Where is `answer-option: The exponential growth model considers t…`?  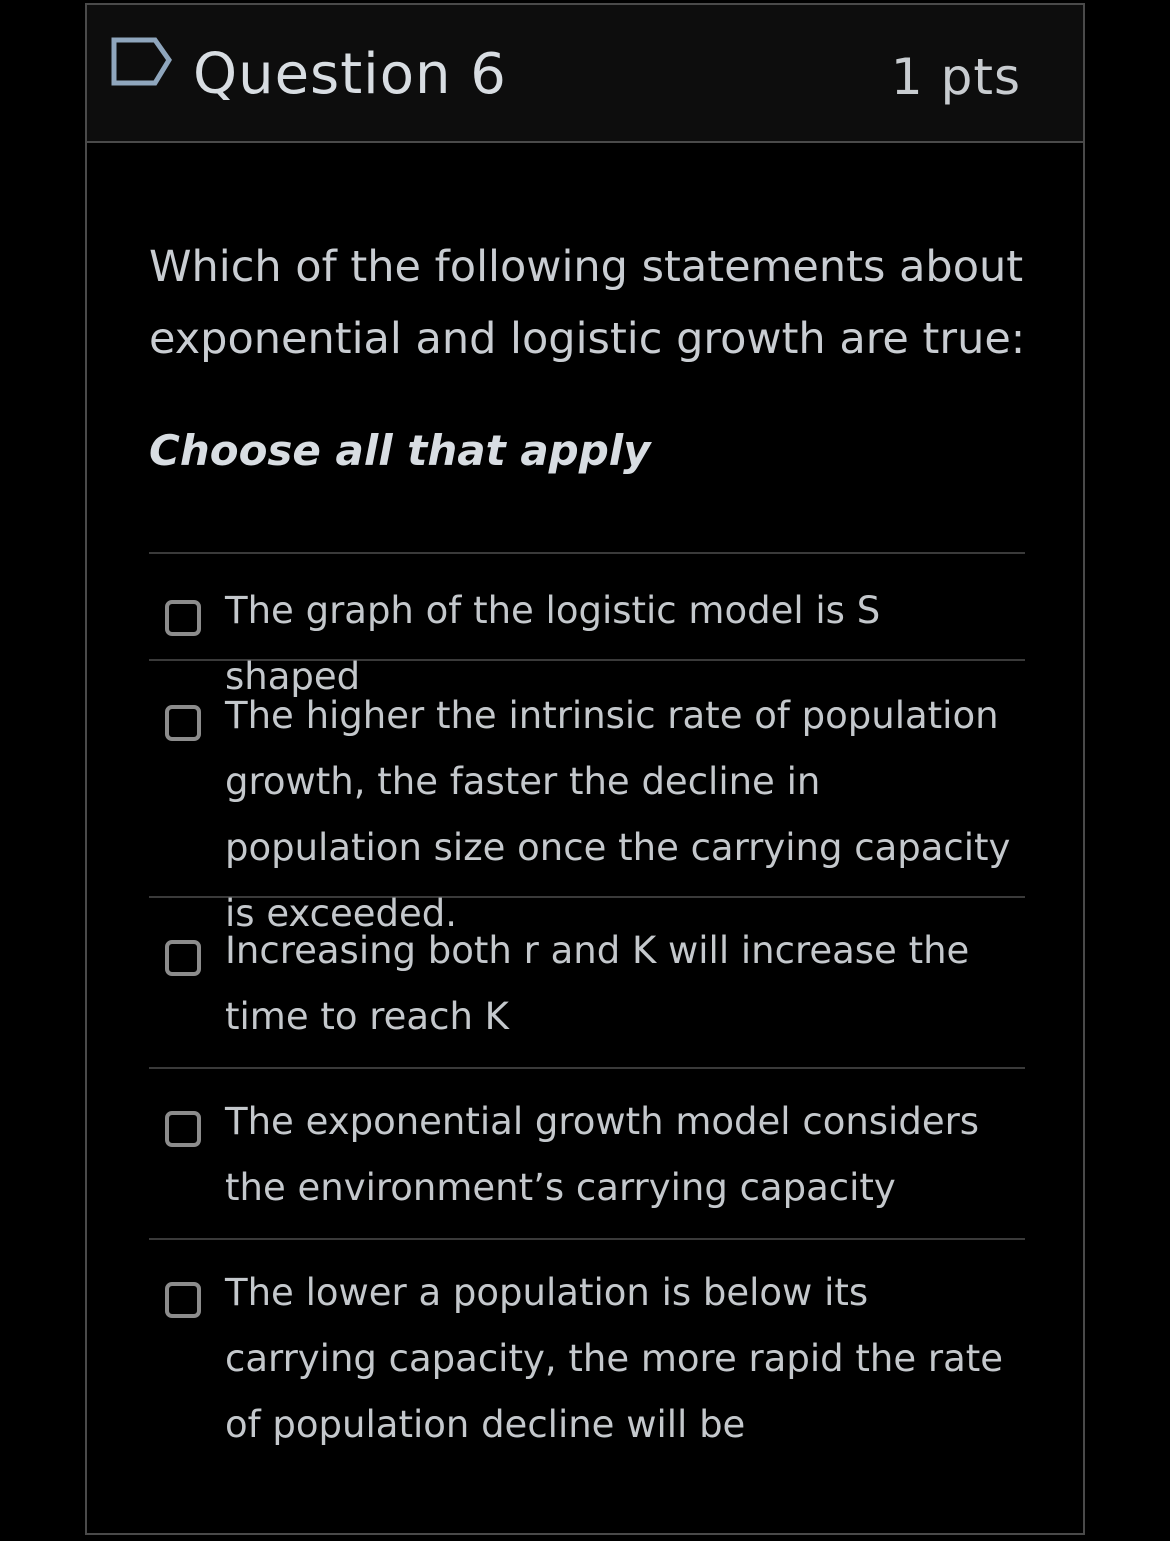 answer-option: The exponential growth model considers t… is located at coordinates (587, 1154).